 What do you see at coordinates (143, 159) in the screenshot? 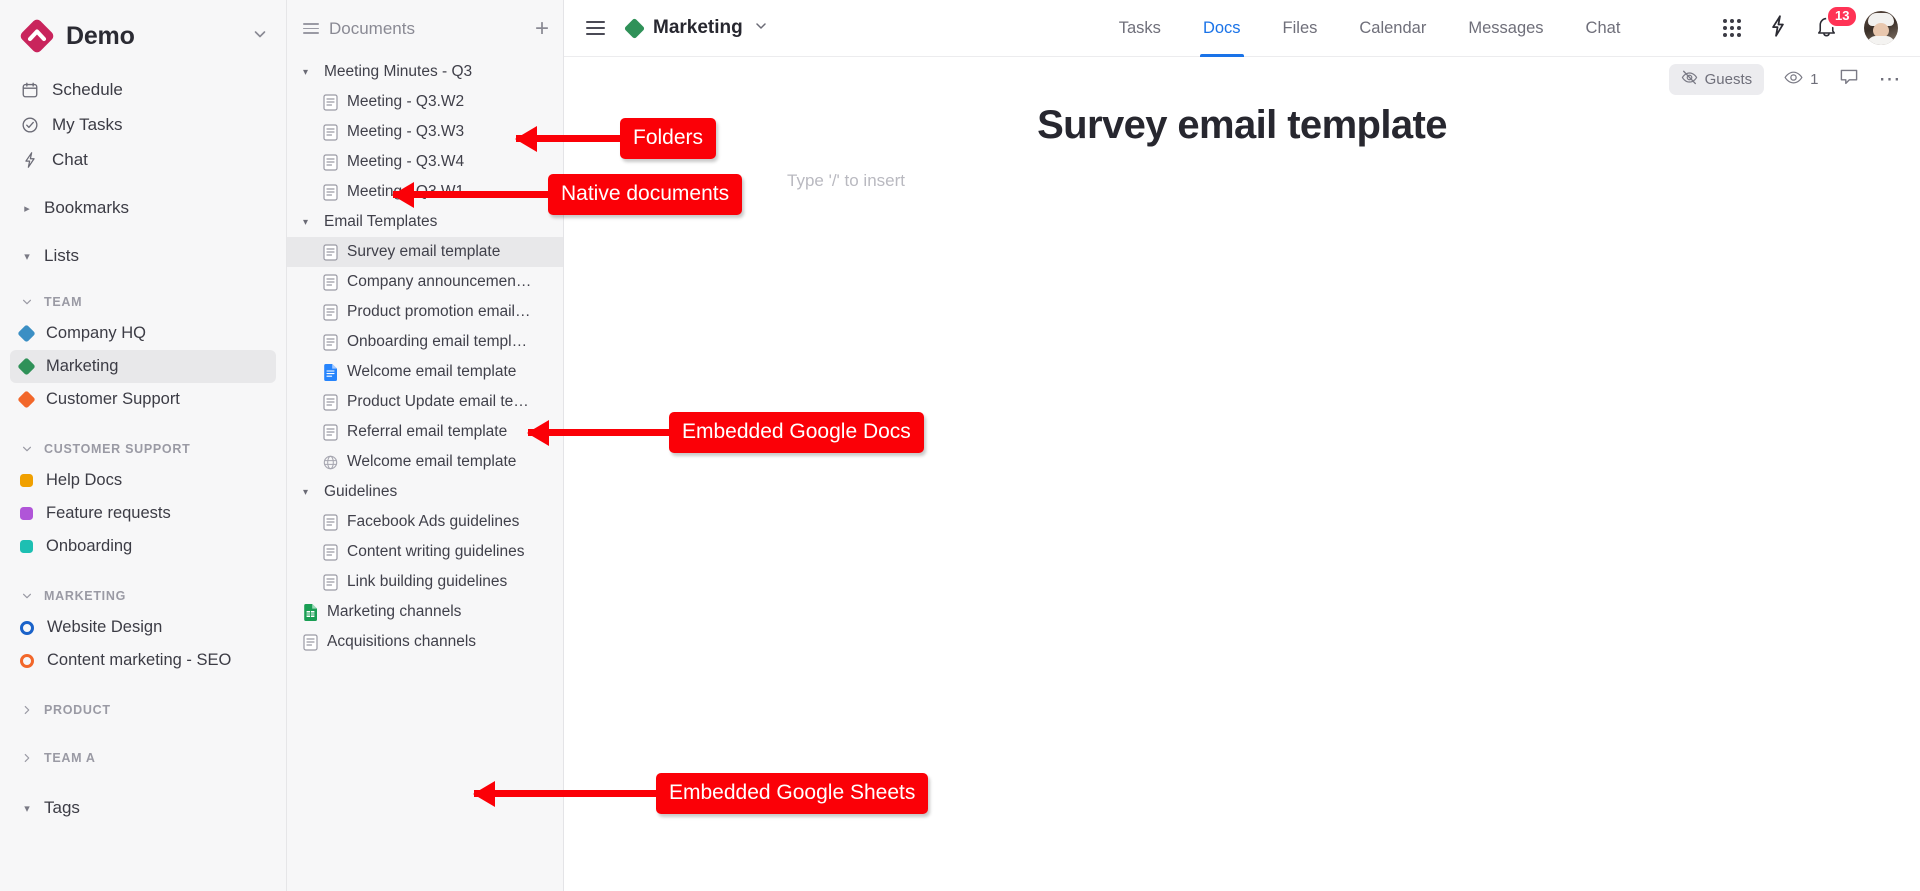
I see `sidebar-item-chat: Chat` at bounding box center [143, 159].